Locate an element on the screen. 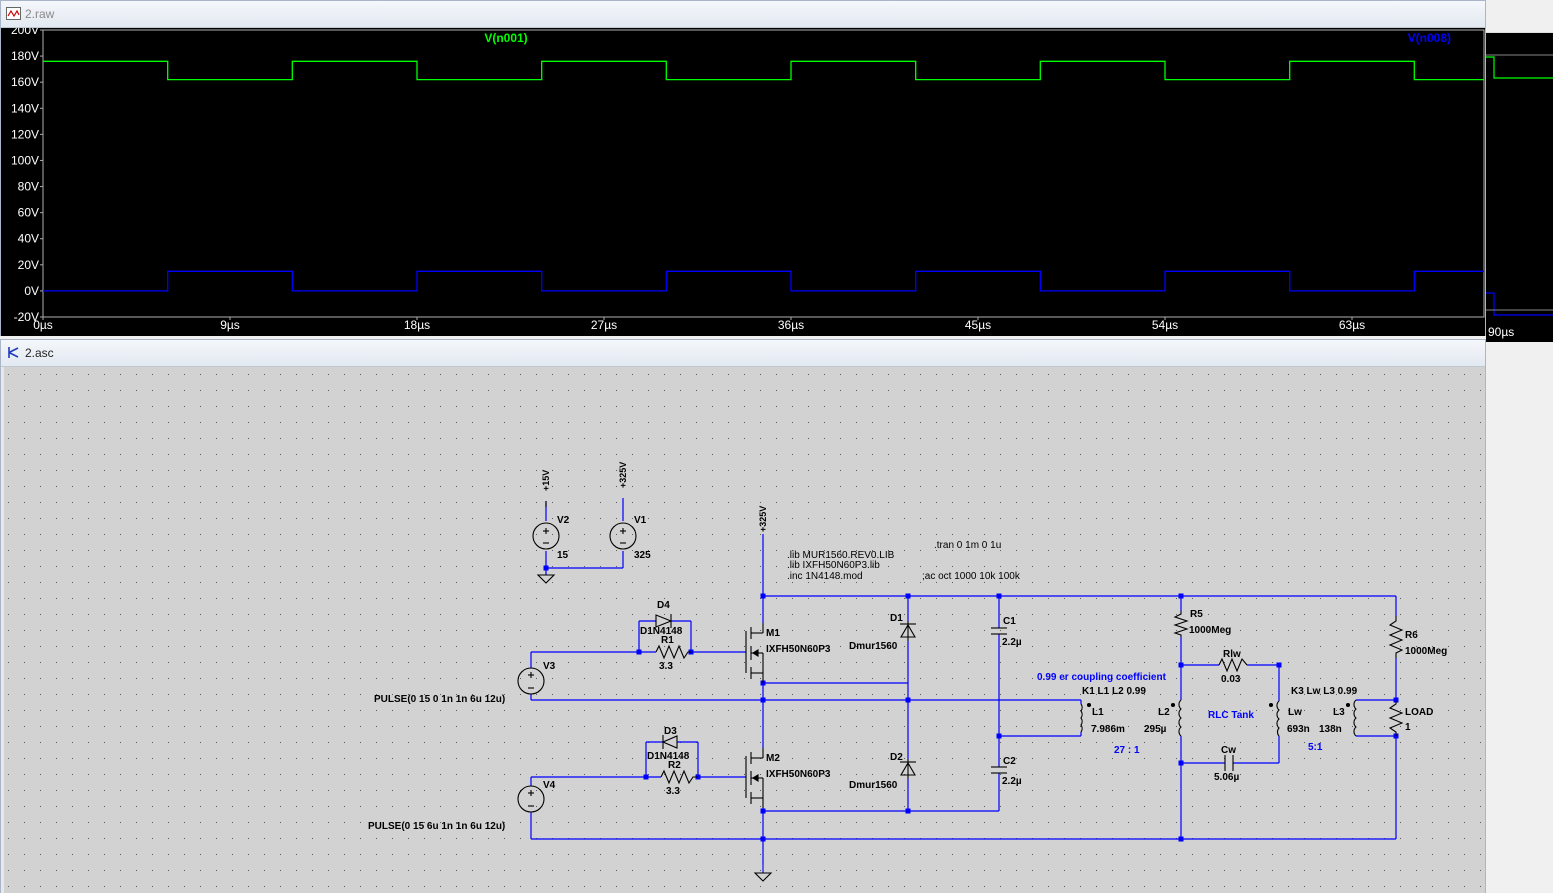 This screenshot has height=893, width=1553. y-tick-label: 200V is located at coordinates (25, 32).